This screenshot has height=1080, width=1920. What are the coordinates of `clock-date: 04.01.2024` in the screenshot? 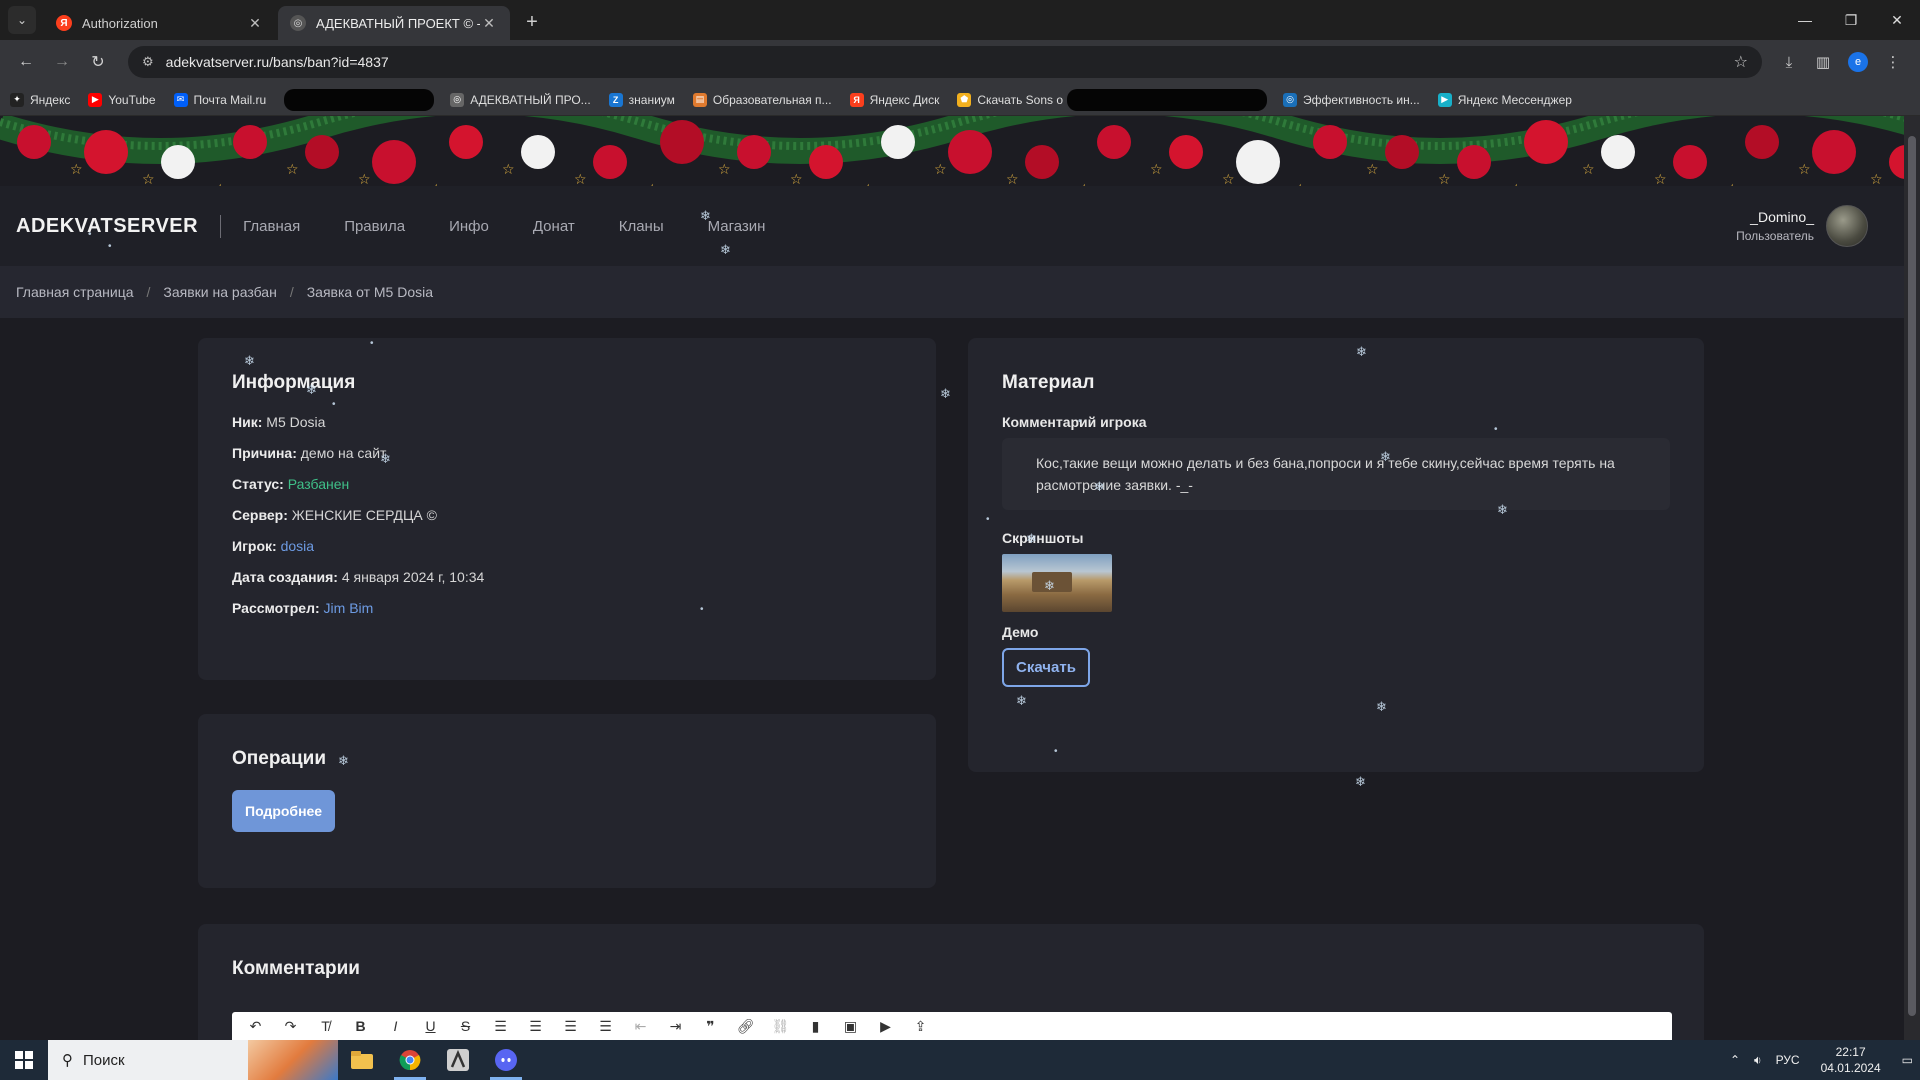 It's located at (1850, 1068).